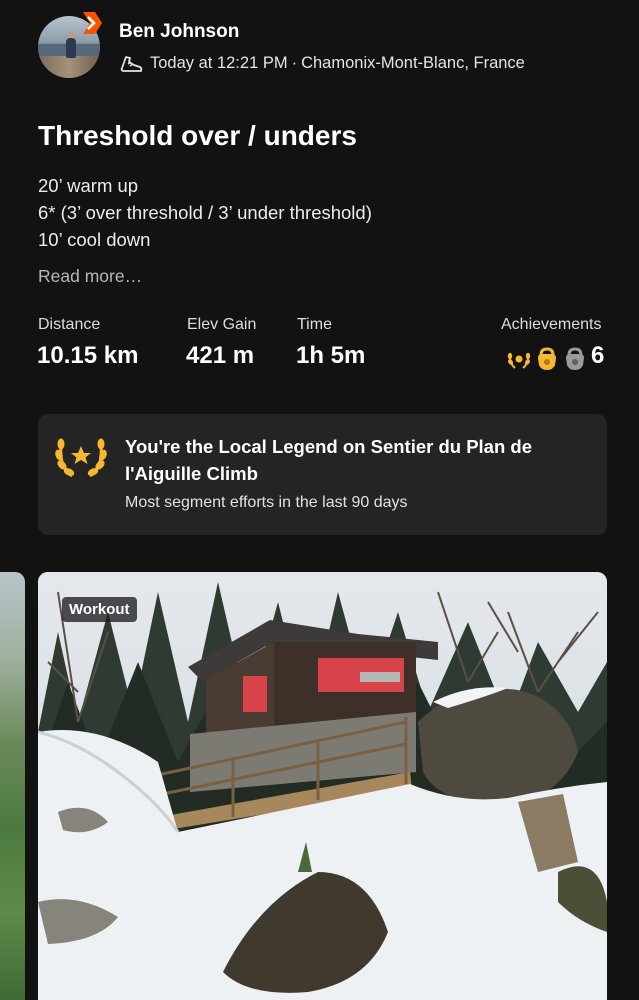 The width and height of the screenshot is (639, 1000). I want to click on gold-kettlebell-icon, so click(547, 359).